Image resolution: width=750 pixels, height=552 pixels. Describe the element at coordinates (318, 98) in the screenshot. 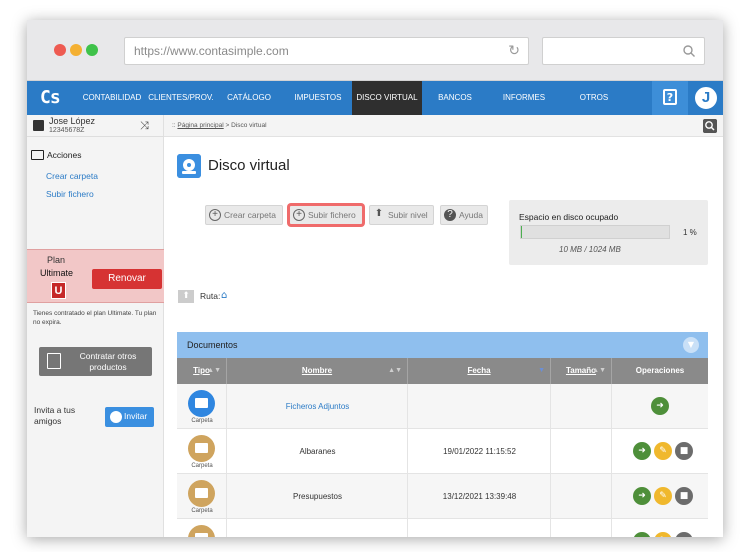

I see `nav-item-impuestos: IMPUESTOS` at that location.